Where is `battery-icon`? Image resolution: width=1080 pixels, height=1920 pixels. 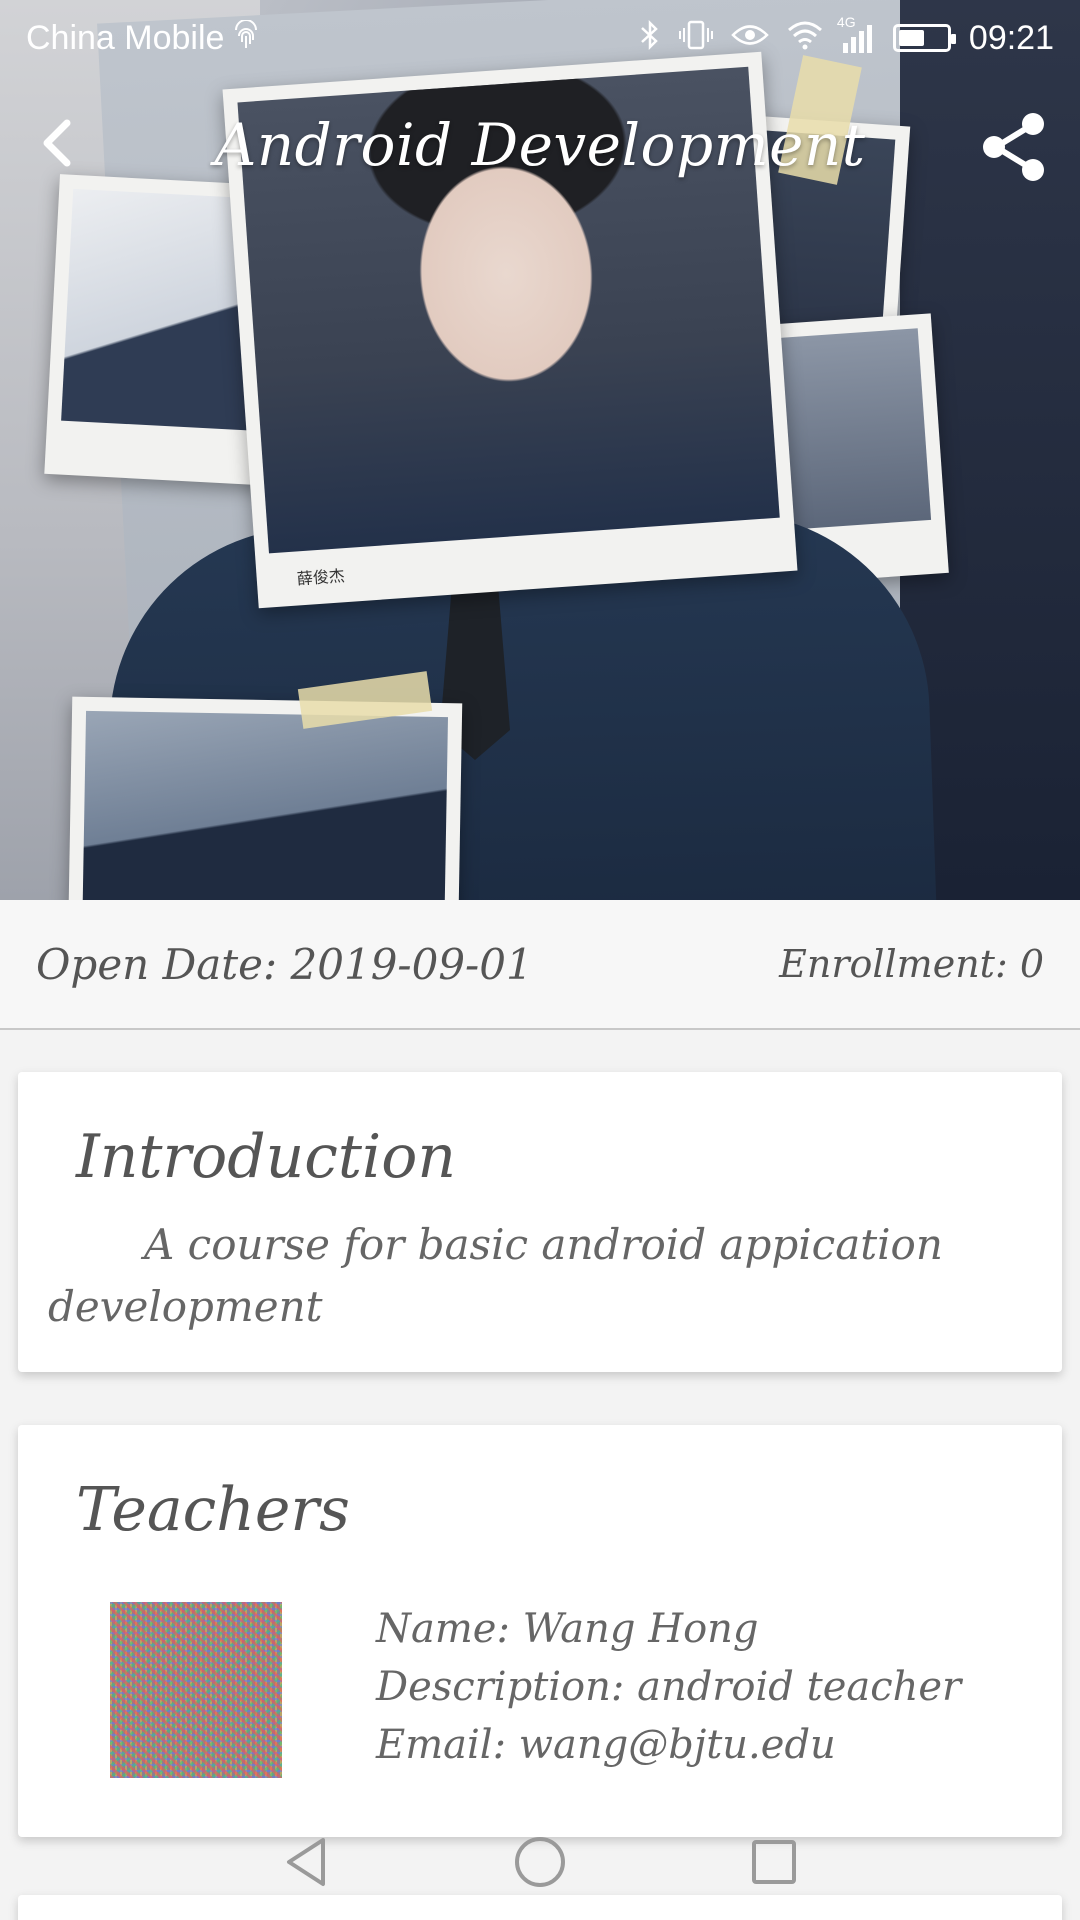 battery-icon is located at coordinates (924, 38).